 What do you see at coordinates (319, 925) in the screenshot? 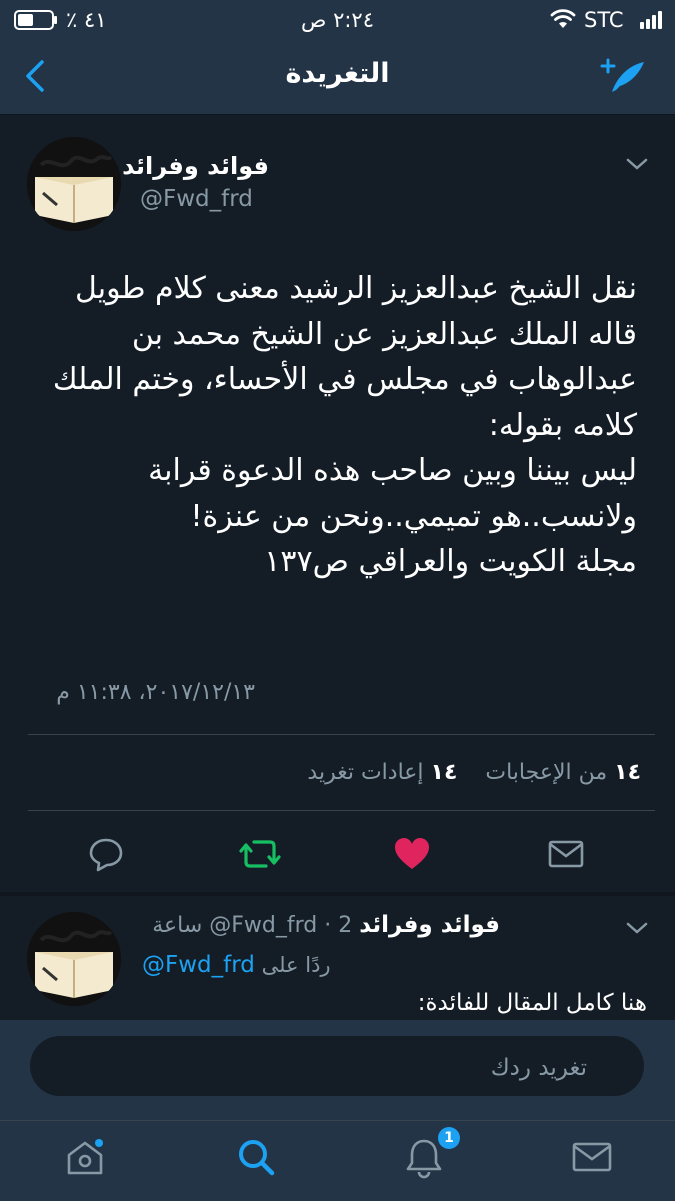
I see `reply-header: فوائد وفرائد @Fwd_frd · 2 ساعة` at bounding box center [319, 925].